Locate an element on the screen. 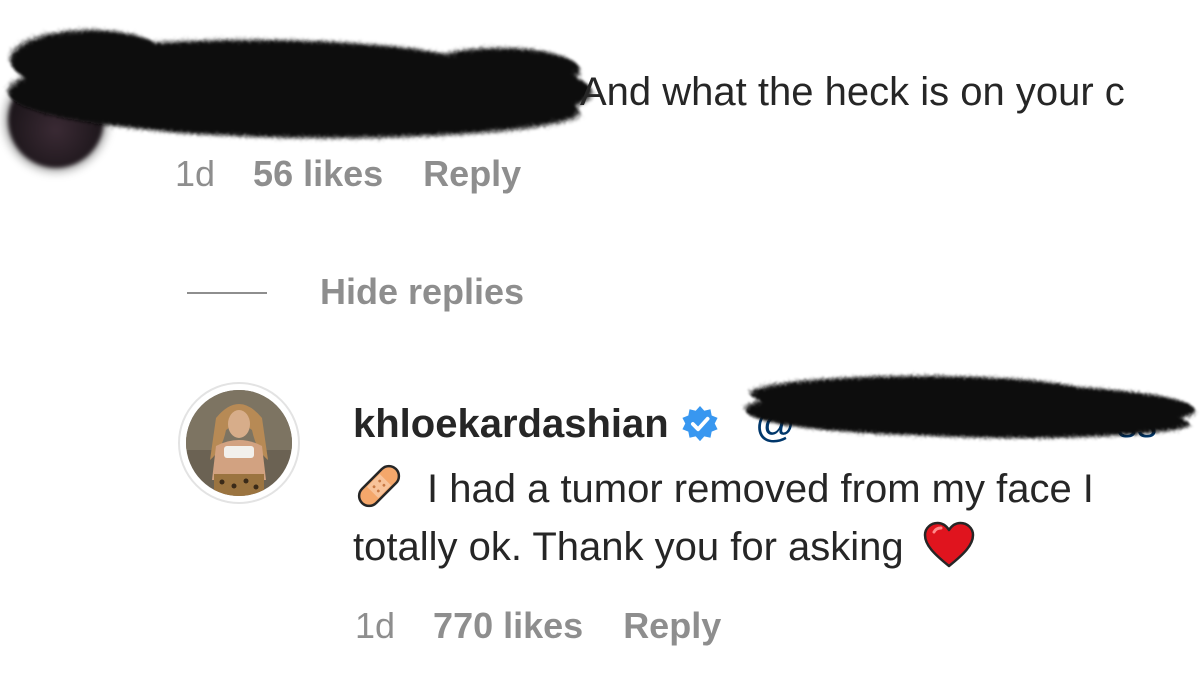 The width and height of the screenshot is (1200, 675). hide-replies-button: Hide replies is located at coordinates (422, 292).